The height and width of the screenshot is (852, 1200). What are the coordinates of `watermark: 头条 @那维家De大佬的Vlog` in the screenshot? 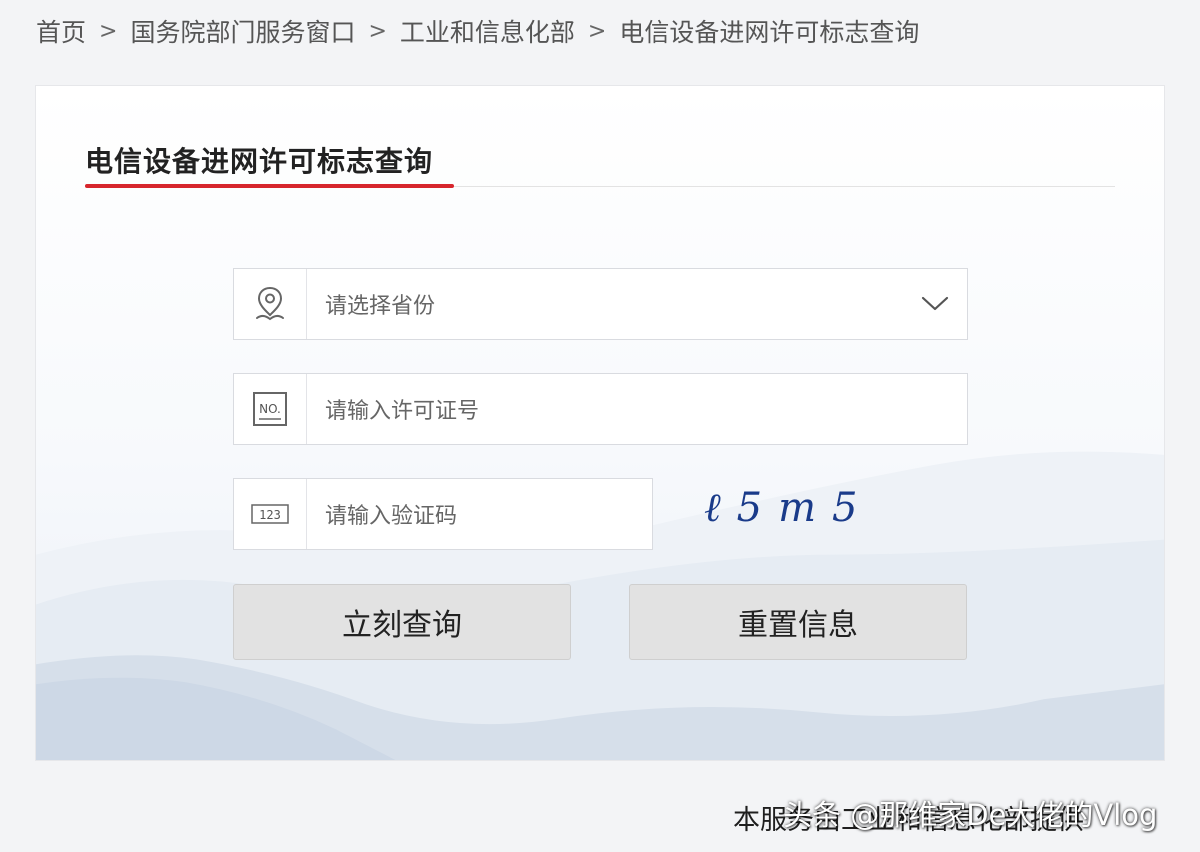 It's located at (970, 815).